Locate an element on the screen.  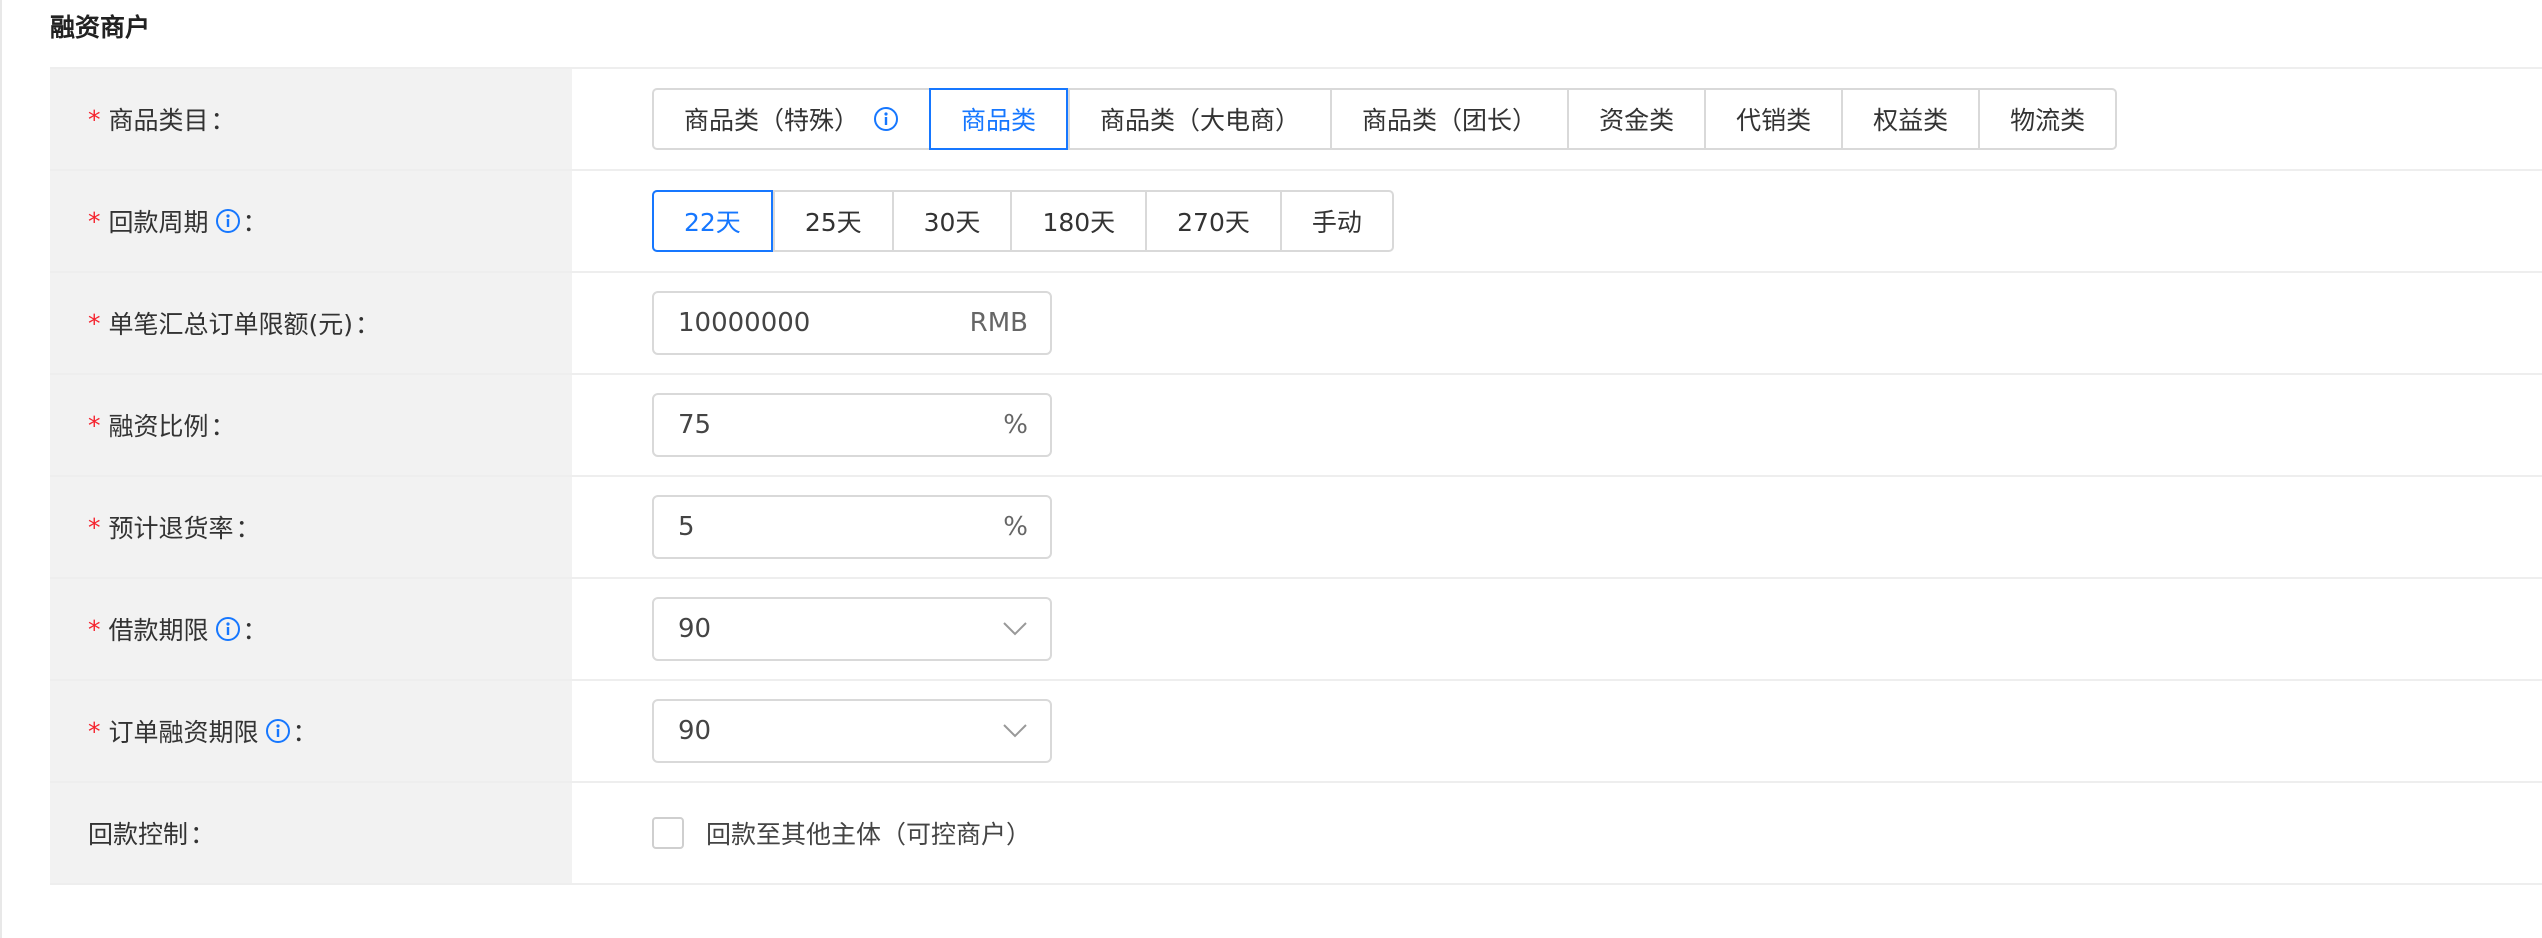
option-label: 商品类 is located at coordinates (999, 120).